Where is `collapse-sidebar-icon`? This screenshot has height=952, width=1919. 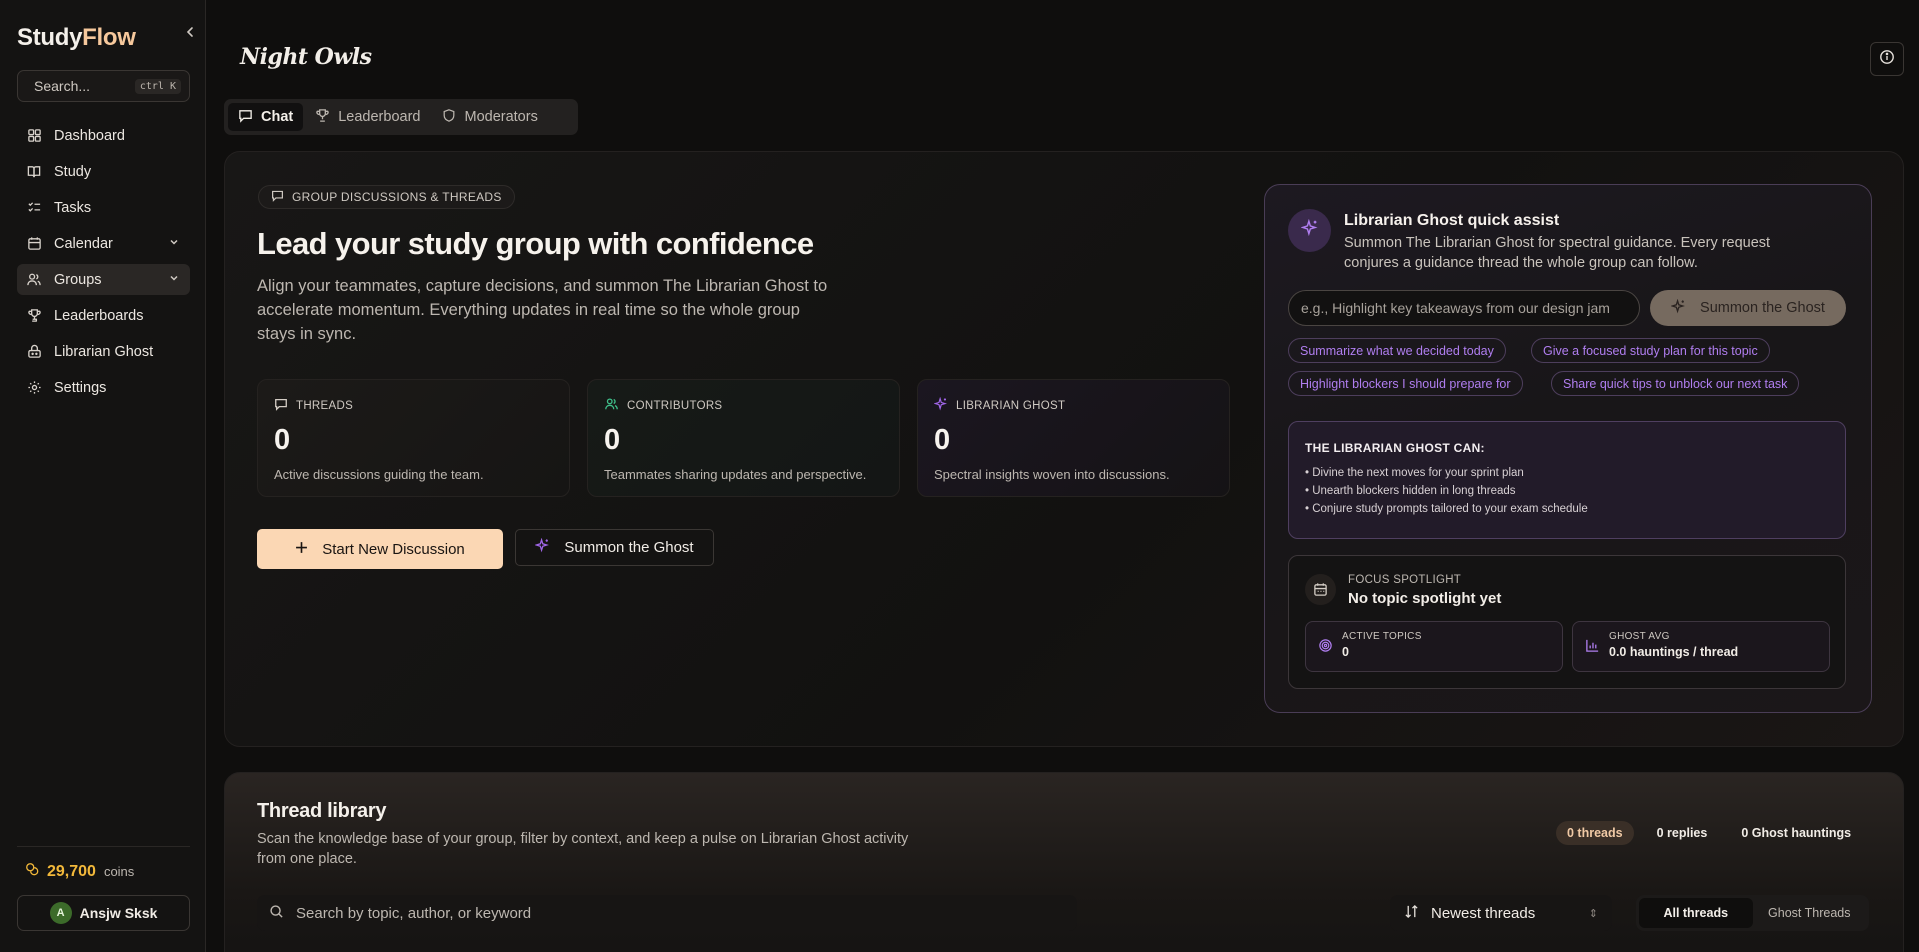 collapse-sidebar-icon is located at coordinates (190, 32).